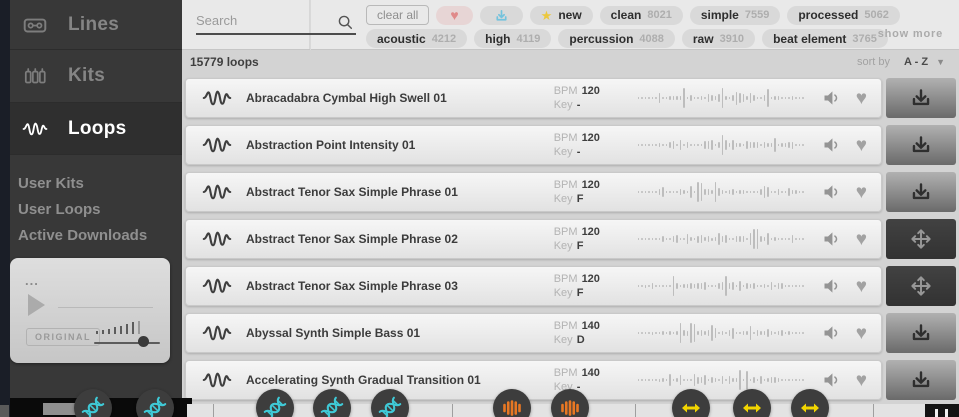 This screenshot has width=959, height=417. I want to click on sort-dropdown: A - Z ▼, so click(924, 62).